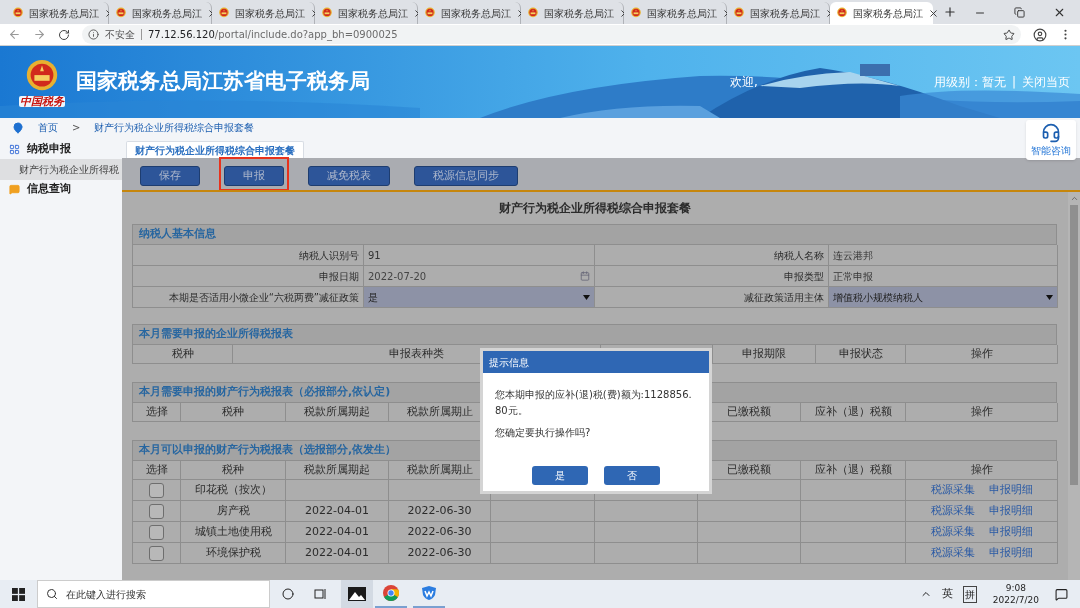 The image size is (1080, 608). What do you see at coordinates (248, 276) in the screenshot?
I see `field-label: 申报日期` at bounding box center [248, 276].